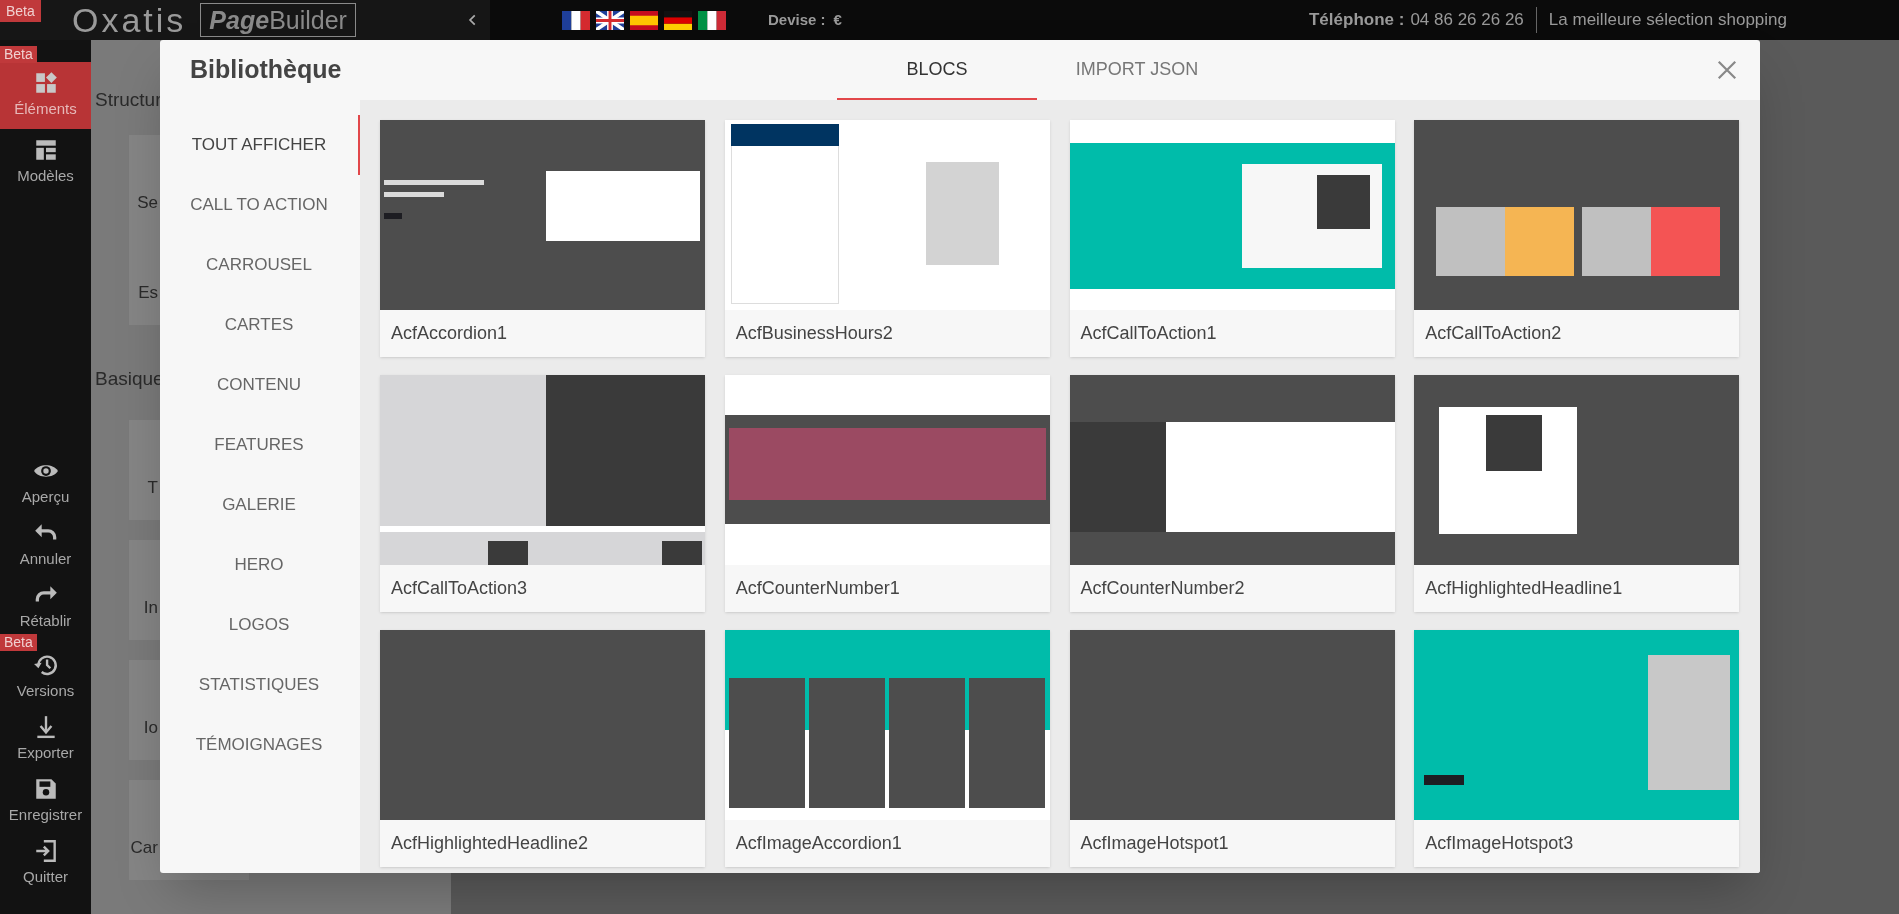  What do you see at coordinates (45, 483) in the screenshot?
I see `sidebar-item: Aperçu` at bounding box center [45, 483].